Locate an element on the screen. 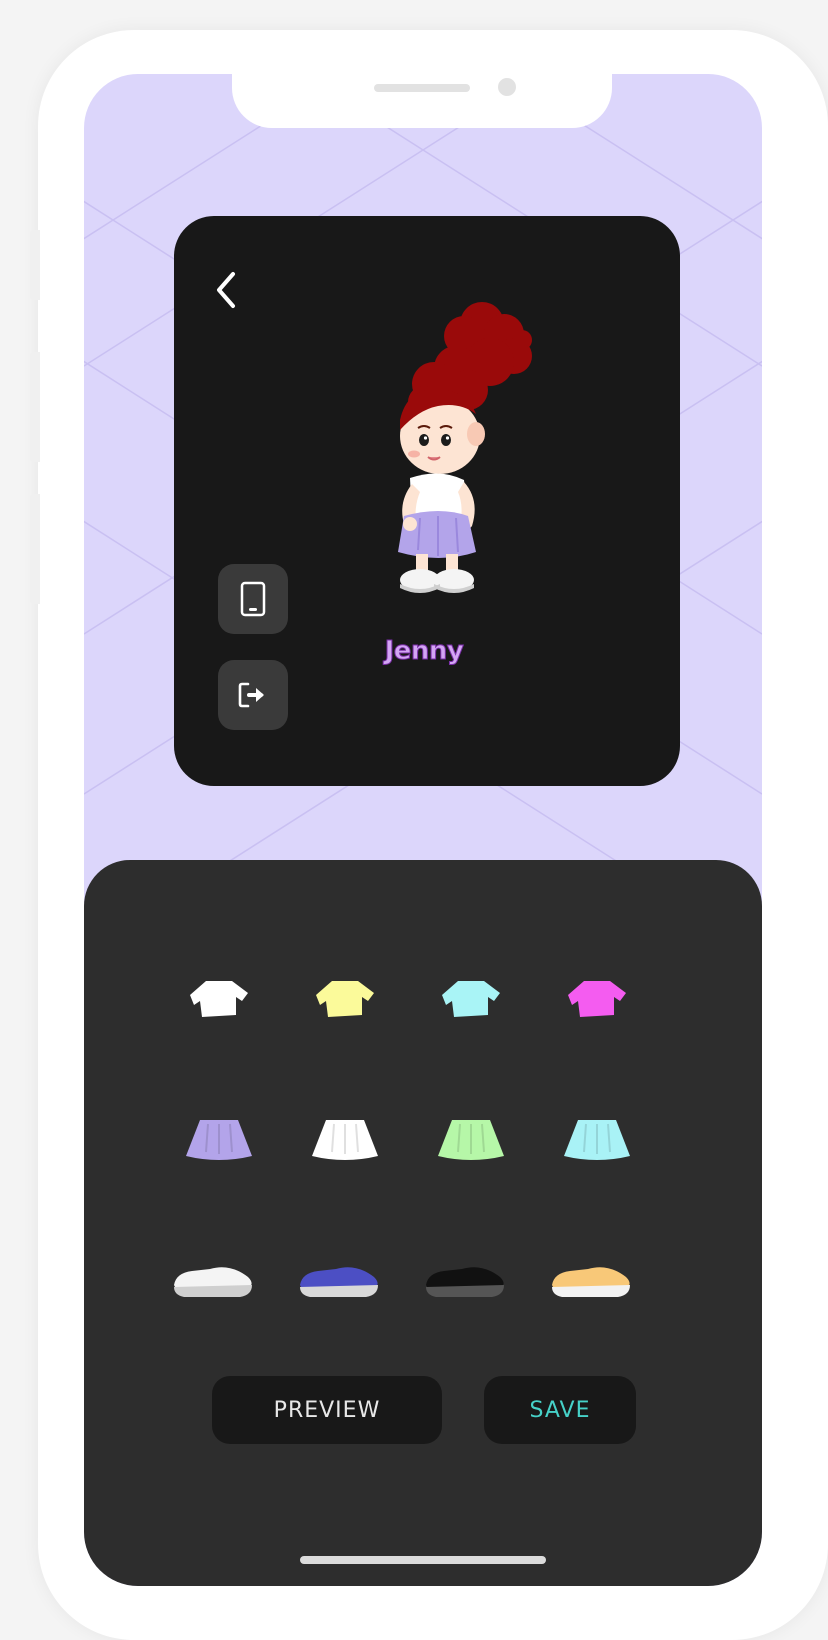  wardrobe-item-cyan-skirt is located at coordinates (597, 1139).